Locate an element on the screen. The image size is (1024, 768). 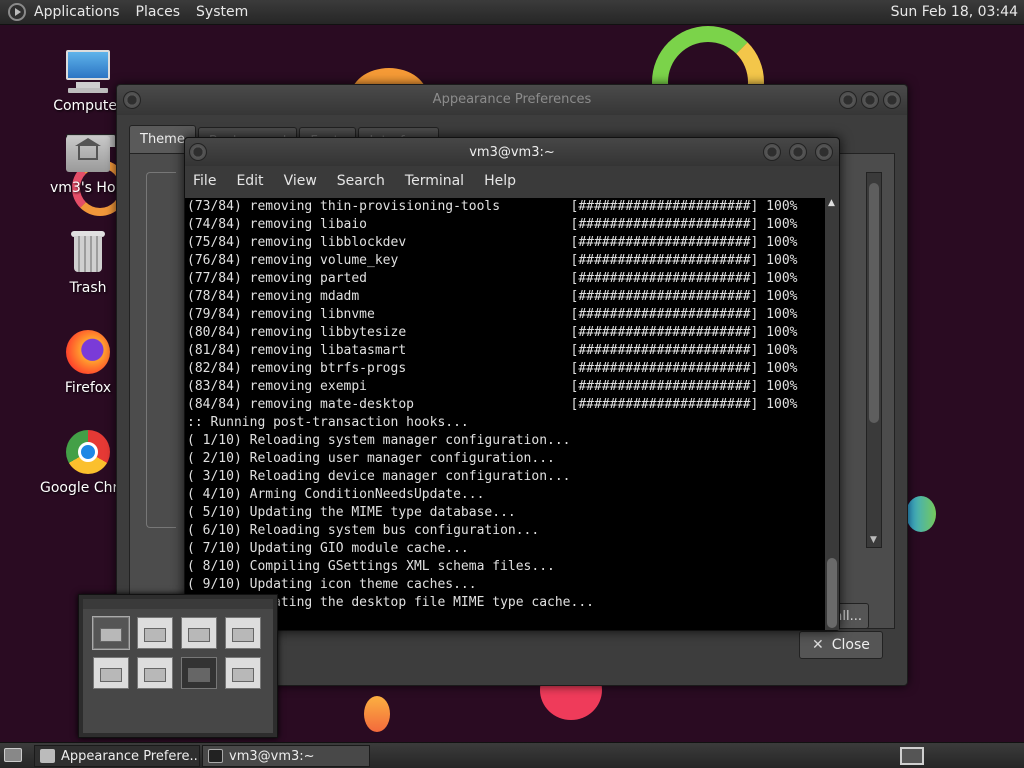
terminal-minimize-button is located at coordinates (772, 152).